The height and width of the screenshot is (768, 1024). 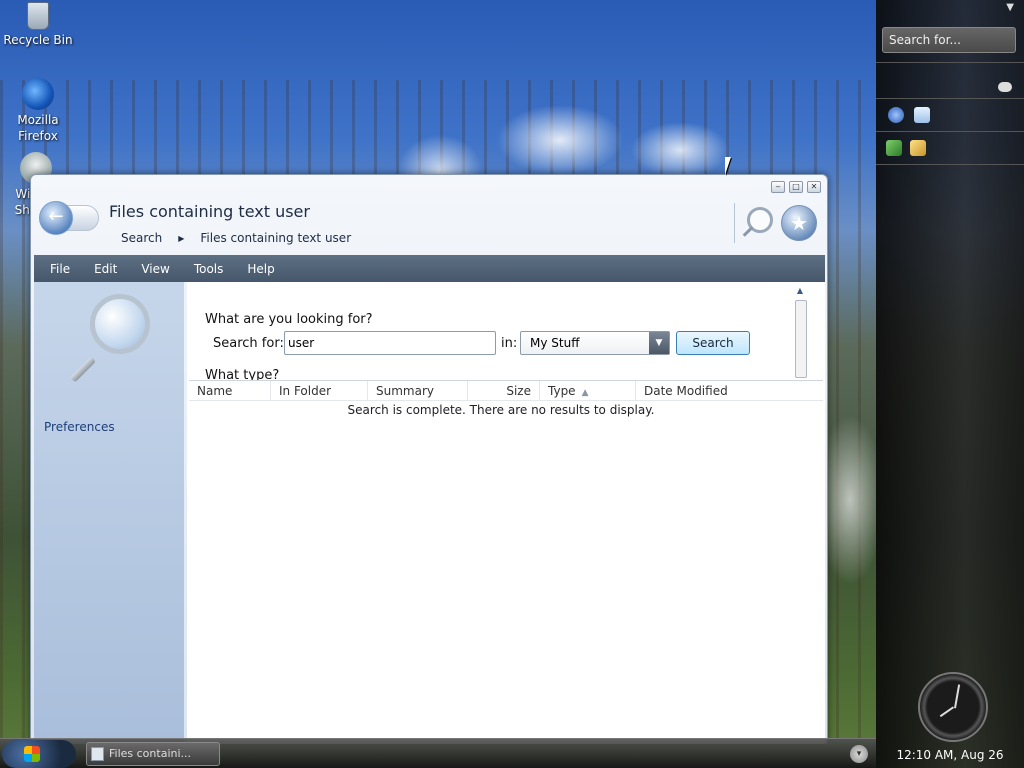 I want to click on menu-help: Help, so click(x=262, y=269).